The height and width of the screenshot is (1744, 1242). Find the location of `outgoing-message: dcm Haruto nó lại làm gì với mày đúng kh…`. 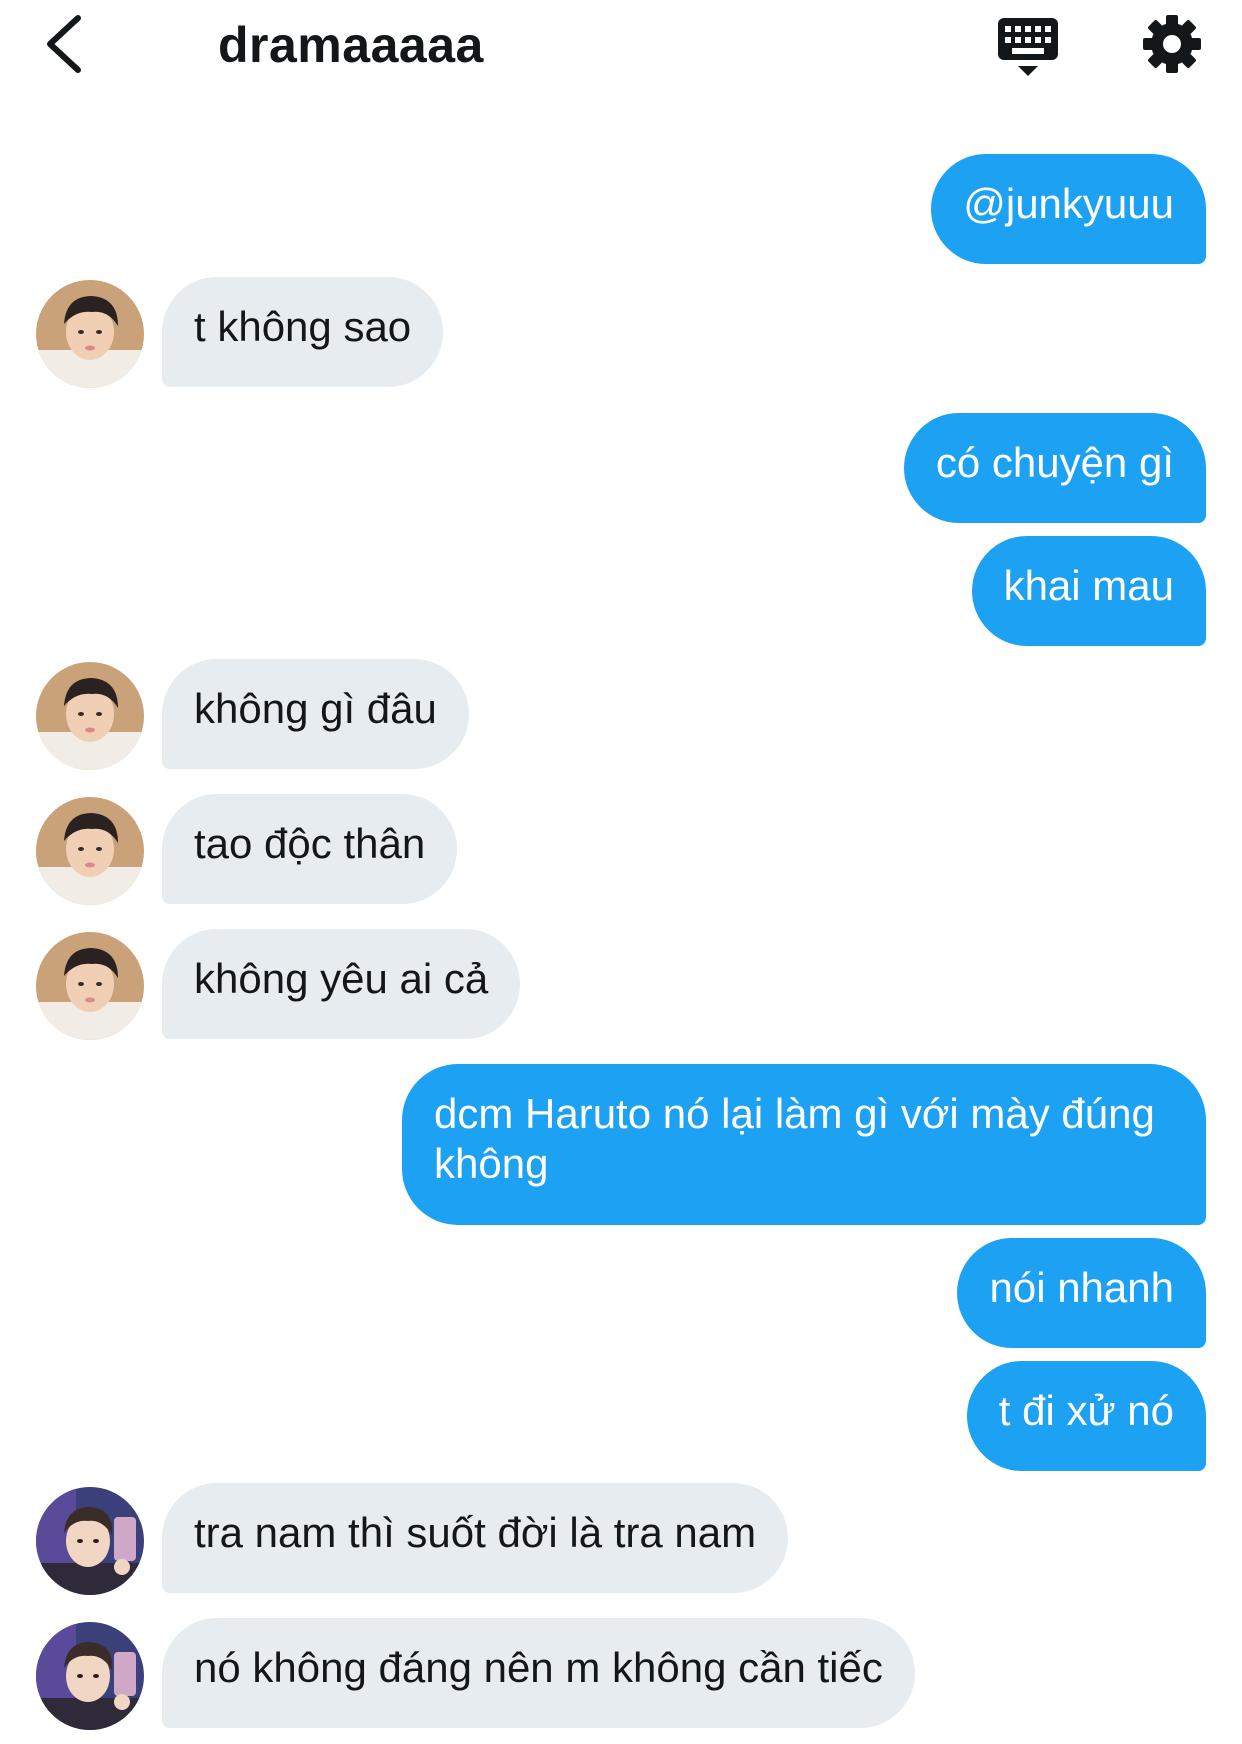

outgoing-message: dcm Haruto nó lại làm gì với mày đúng kh… is located at coordinates (804, 1144).